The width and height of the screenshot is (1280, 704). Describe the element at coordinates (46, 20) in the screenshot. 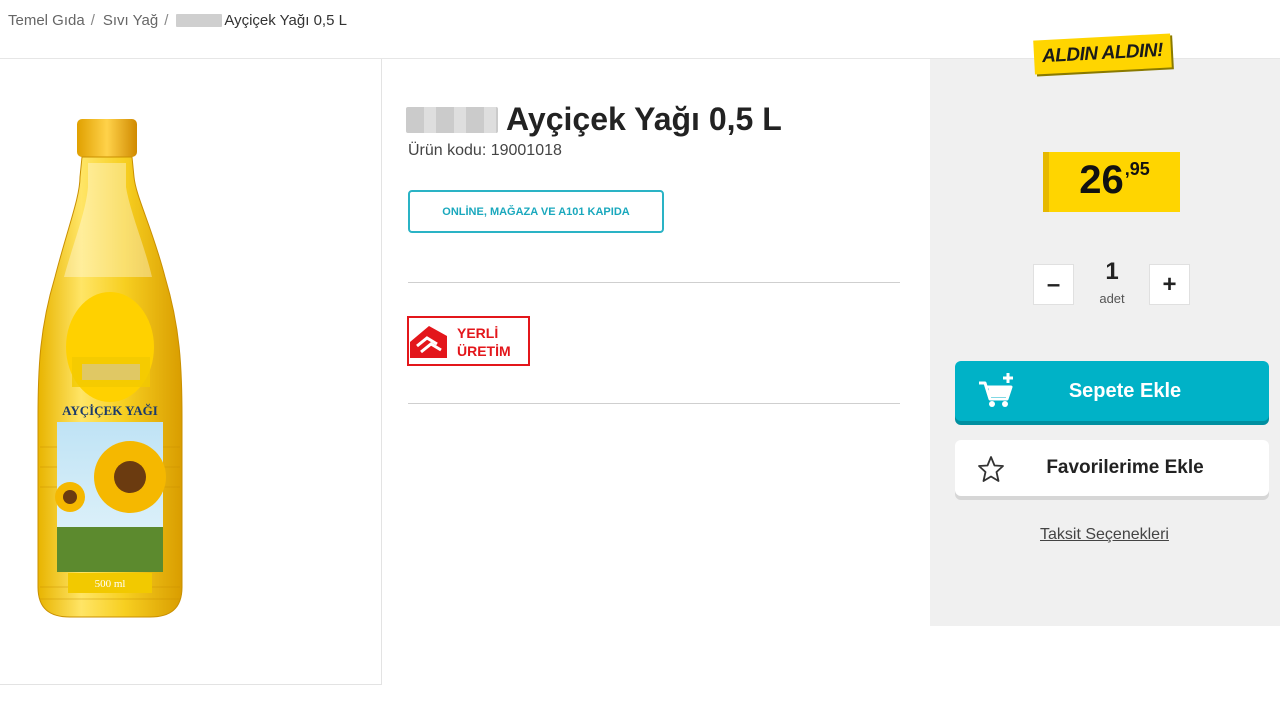

I see `breadcrumb-item-temel-gida: Temel Gıda` at that location.